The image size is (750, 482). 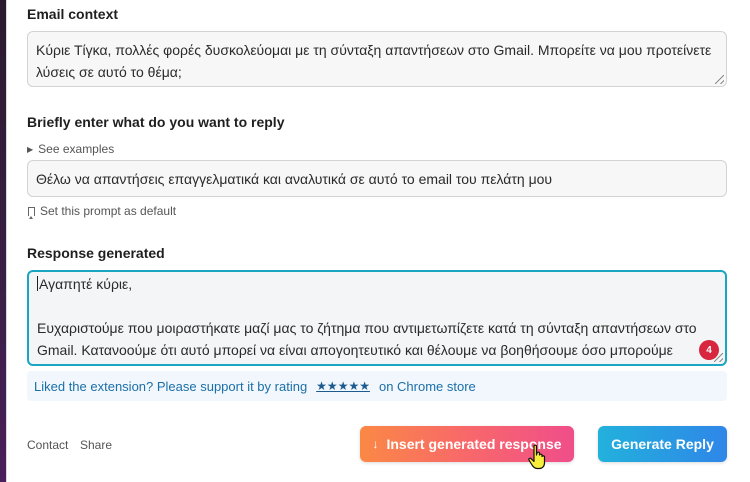 I want to click on triangle-right-icon: ▶, so click(x=30, y=149).